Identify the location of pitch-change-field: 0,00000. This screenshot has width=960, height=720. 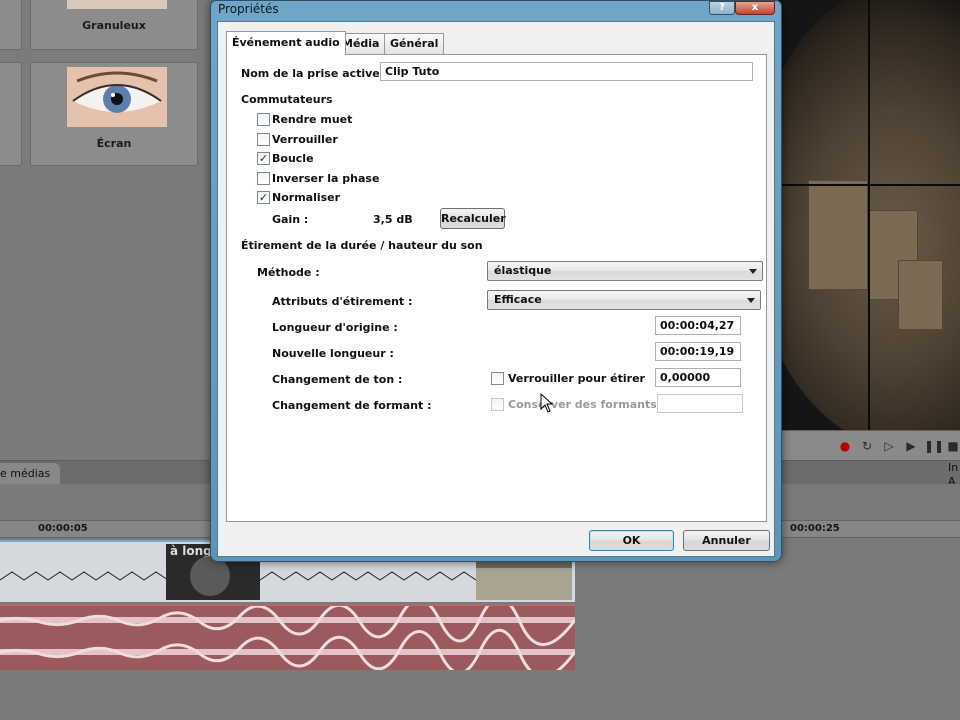
(698, 377).